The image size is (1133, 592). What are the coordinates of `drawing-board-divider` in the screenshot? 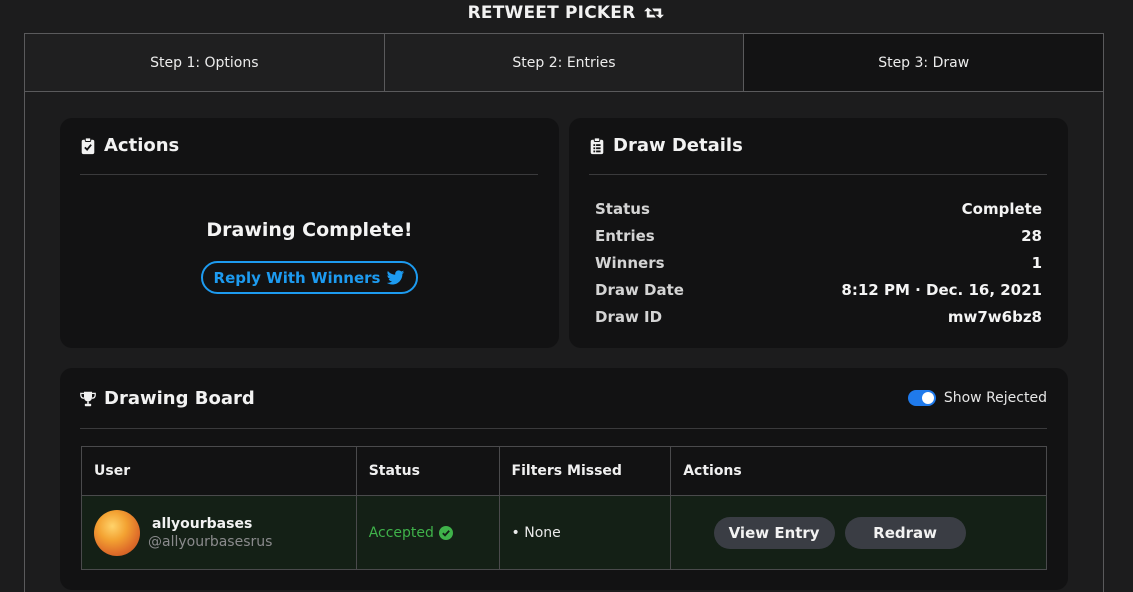 It's located at (563, 428).